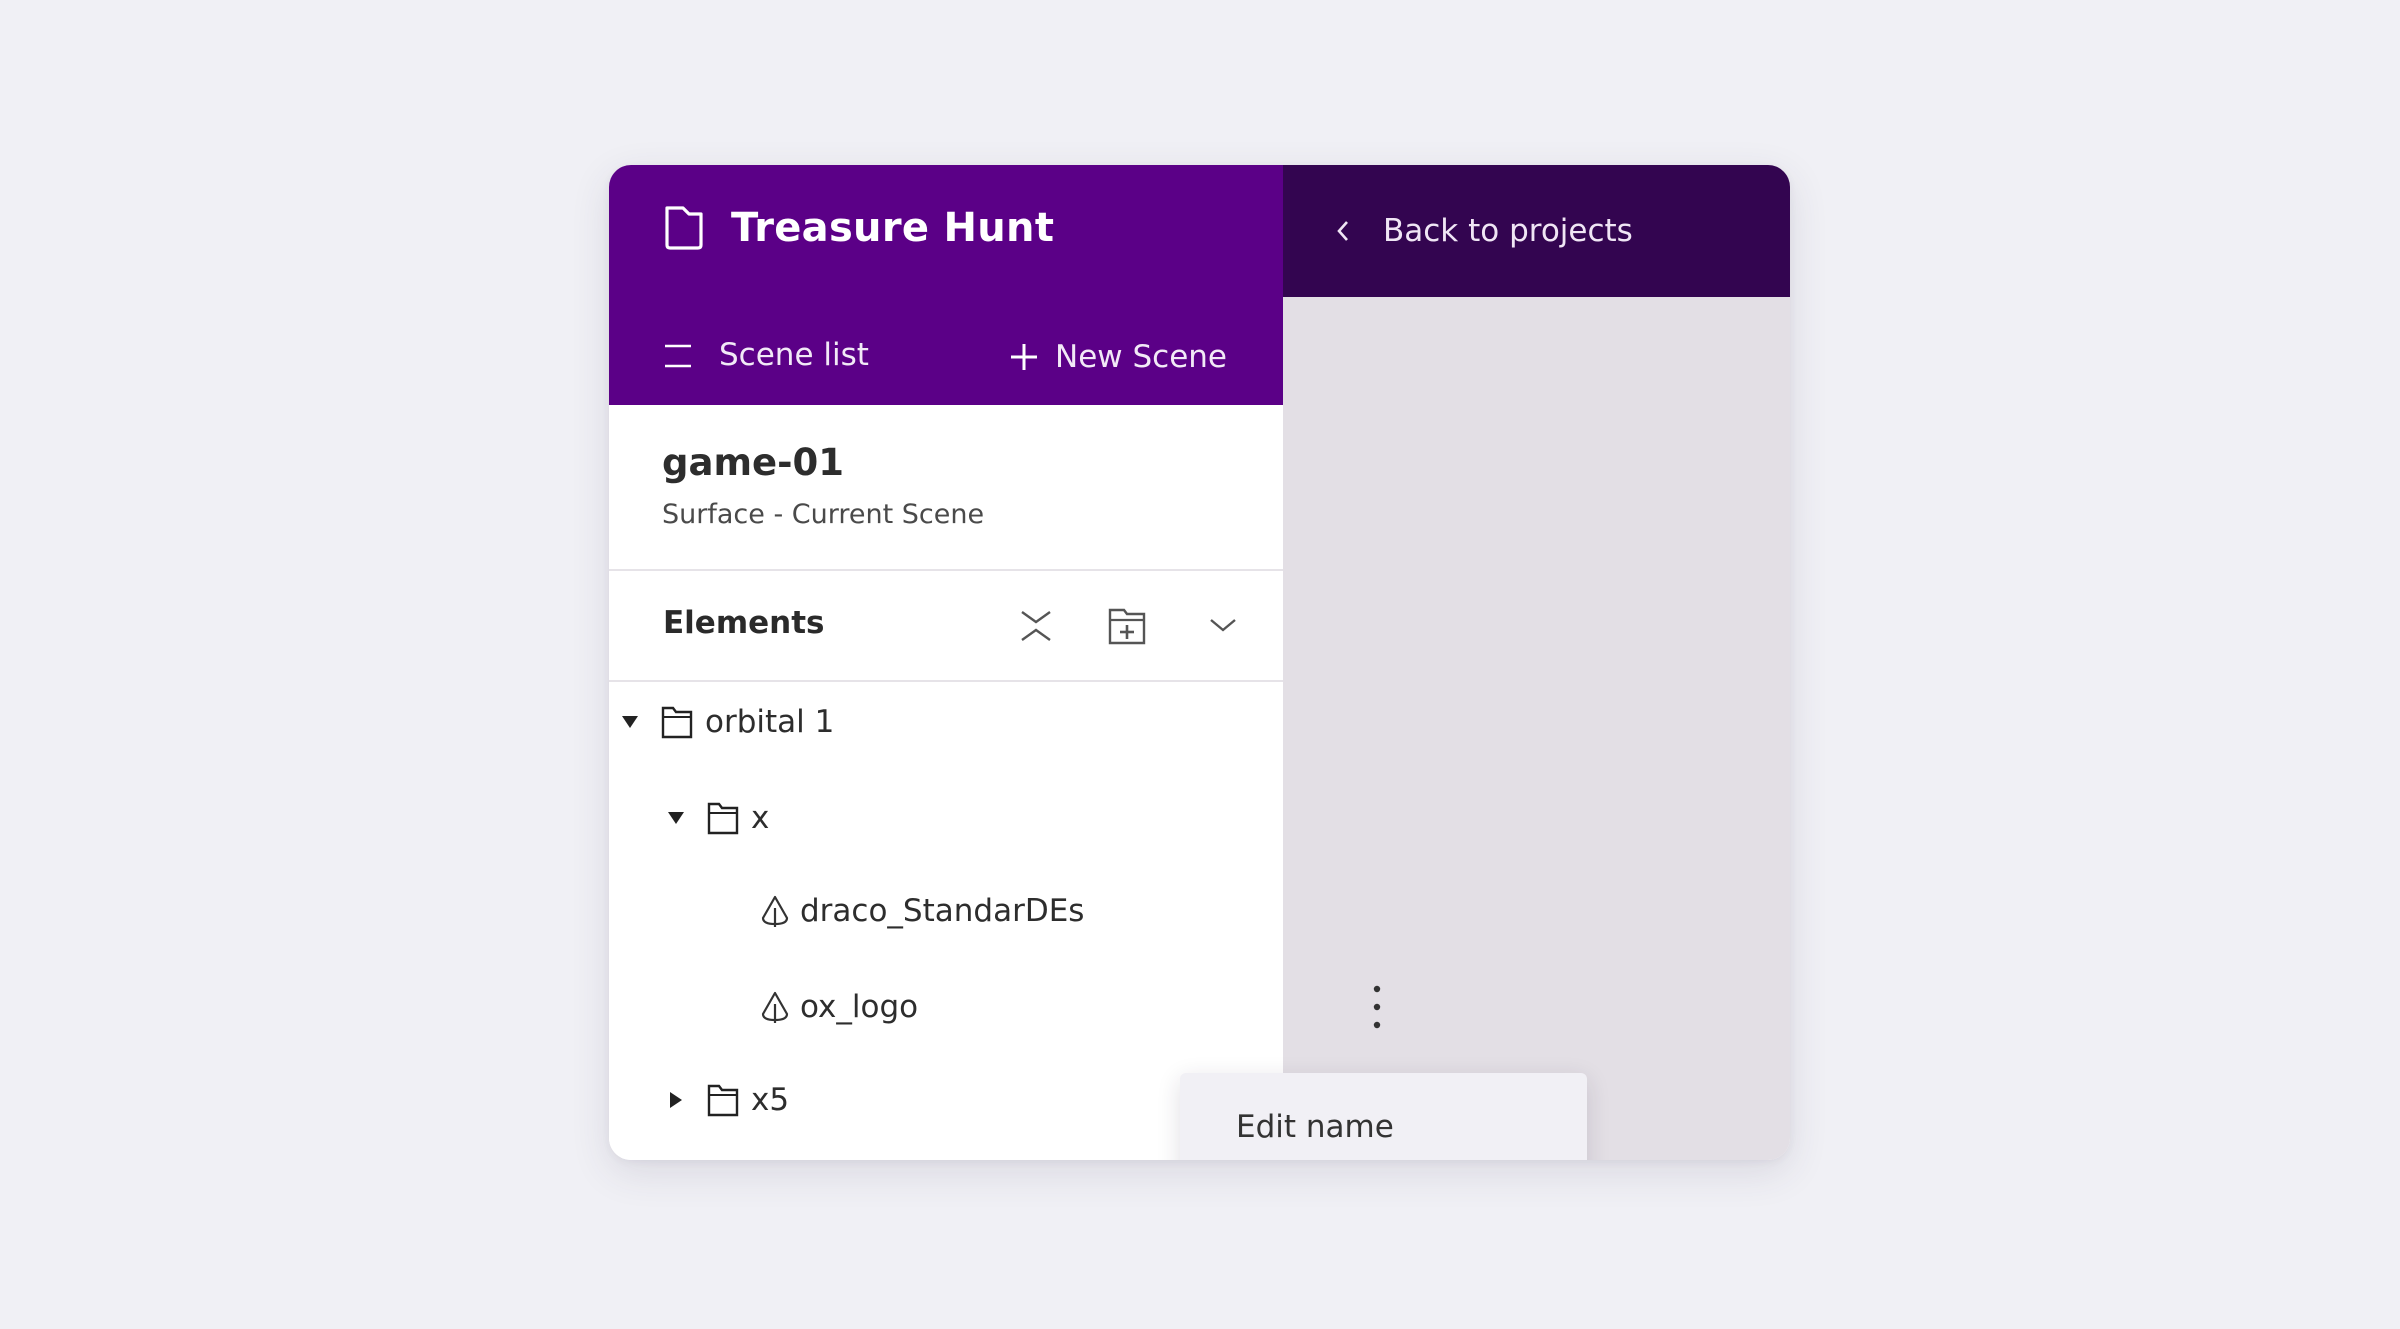 This screenshot has height=1329, width=2400. I want to click on elements-options-button, so click(1223, 626).